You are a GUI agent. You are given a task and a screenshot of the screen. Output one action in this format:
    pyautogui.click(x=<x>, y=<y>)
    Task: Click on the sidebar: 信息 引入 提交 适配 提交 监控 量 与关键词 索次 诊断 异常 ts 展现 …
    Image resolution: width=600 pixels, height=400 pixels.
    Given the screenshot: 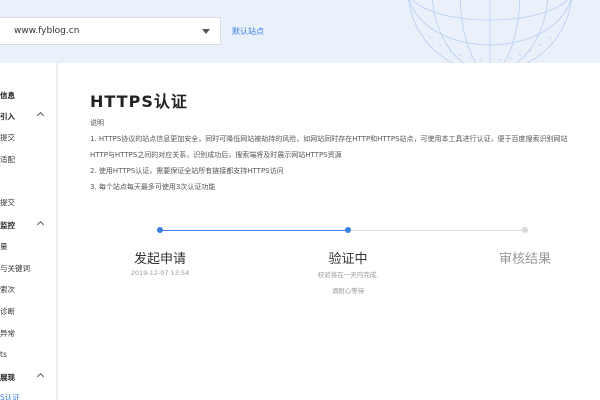 What is the action you would take?
    pyautogui.click(x=28, y=231)
    